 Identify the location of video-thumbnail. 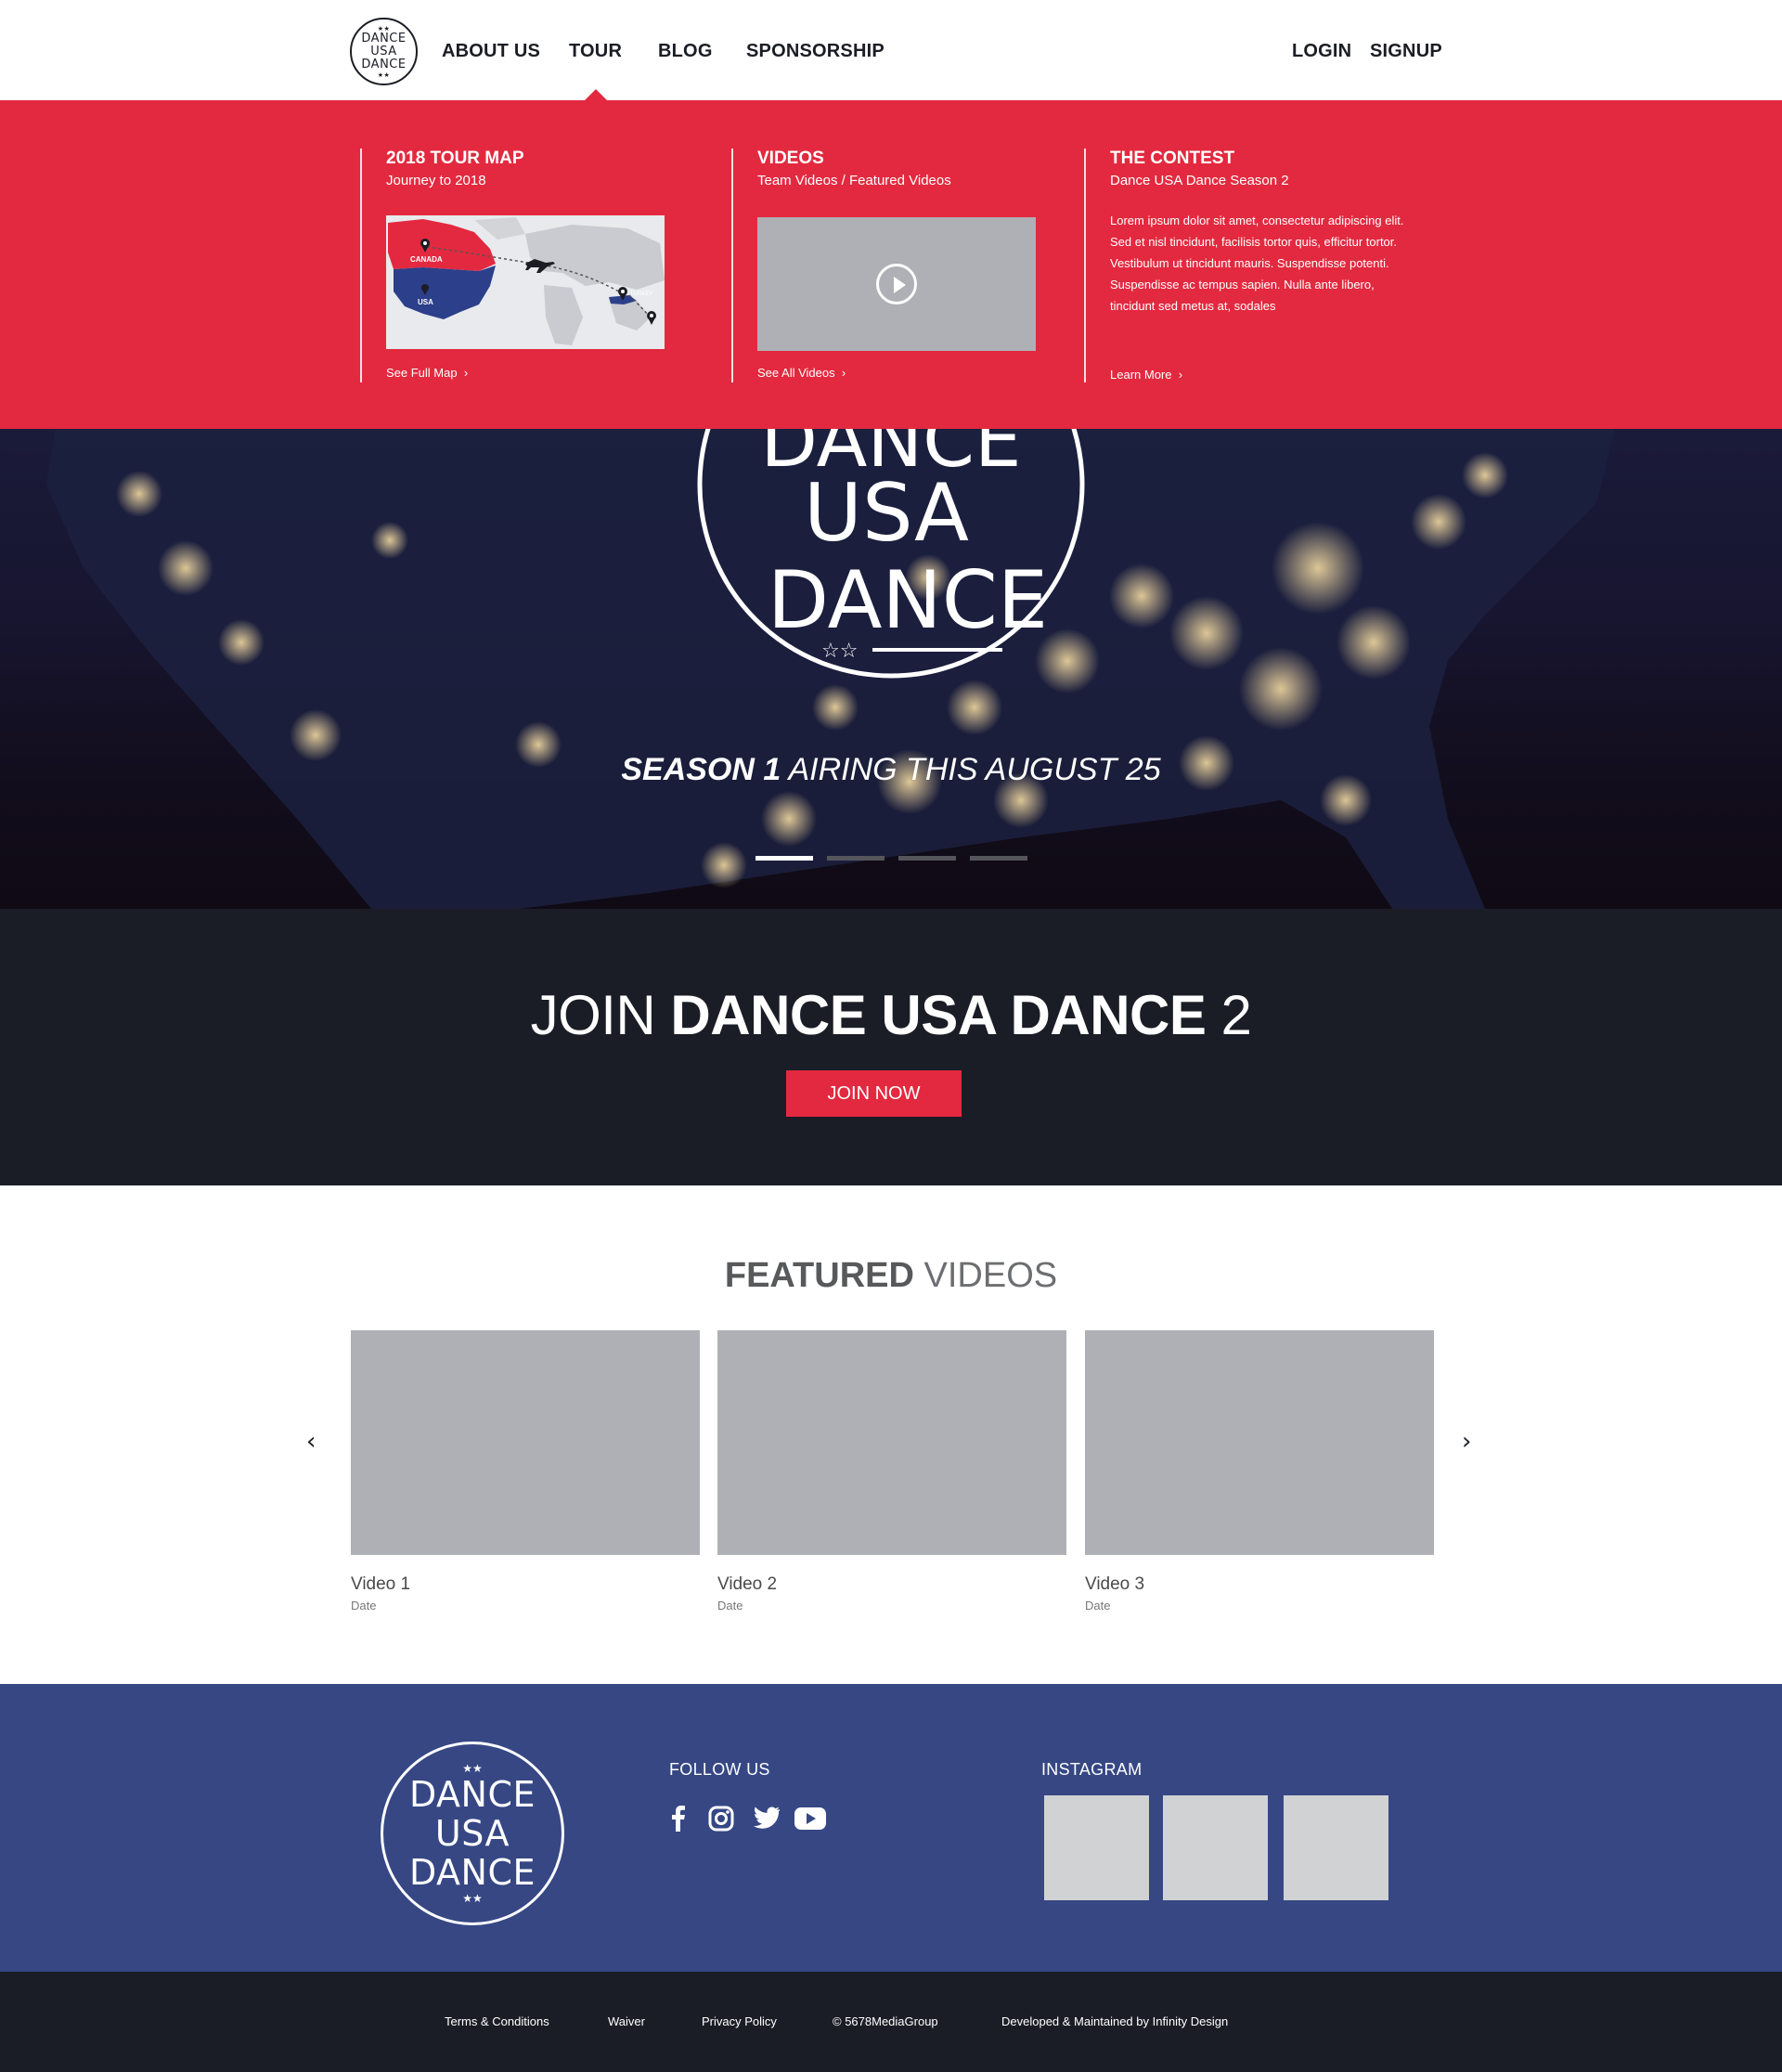
(896, 284).